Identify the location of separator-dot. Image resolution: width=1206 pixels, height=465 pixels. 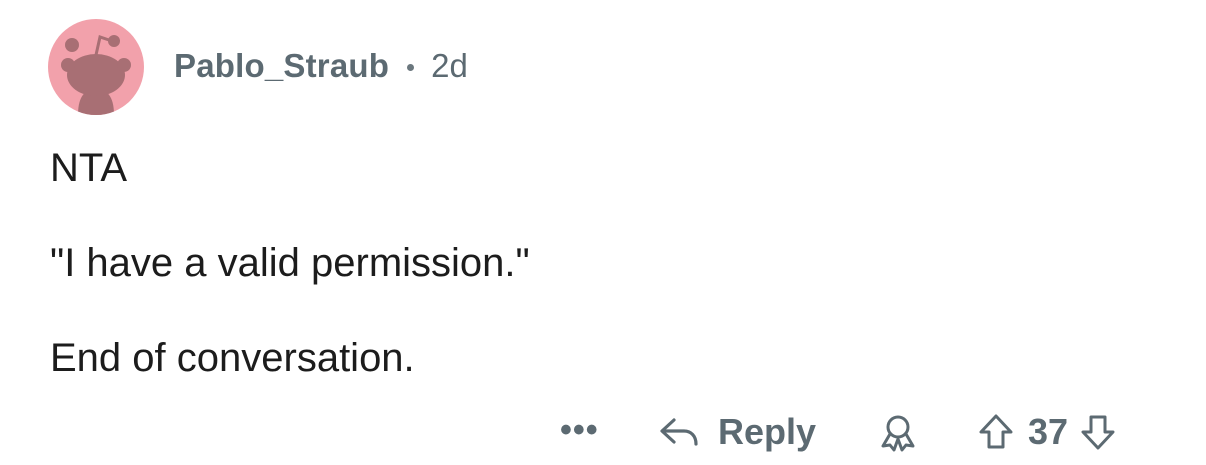
(411, 67).